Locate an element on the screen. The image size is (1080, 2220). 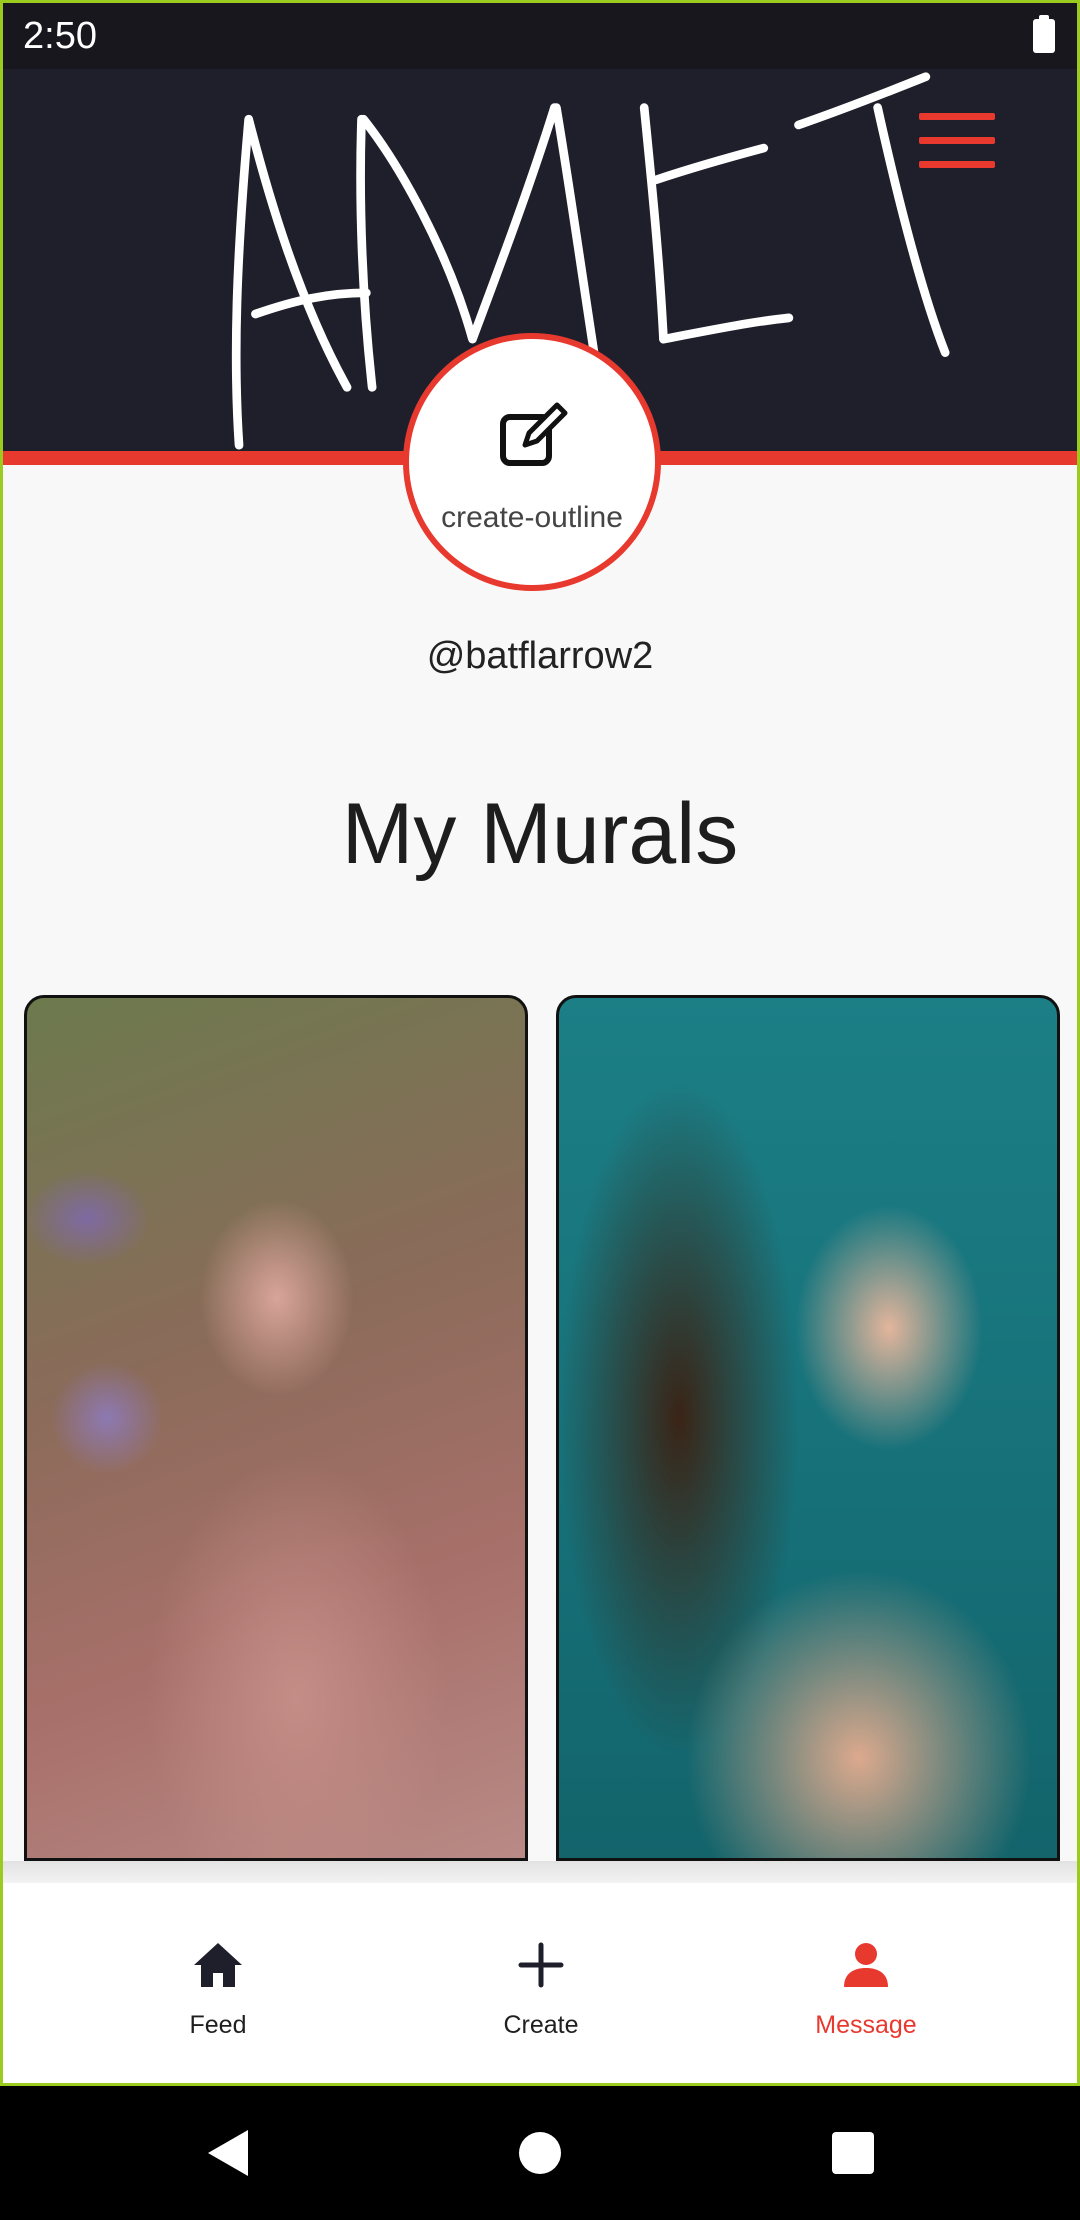
avatar-edit-button: create-outline is located at coordinates (532, 462).